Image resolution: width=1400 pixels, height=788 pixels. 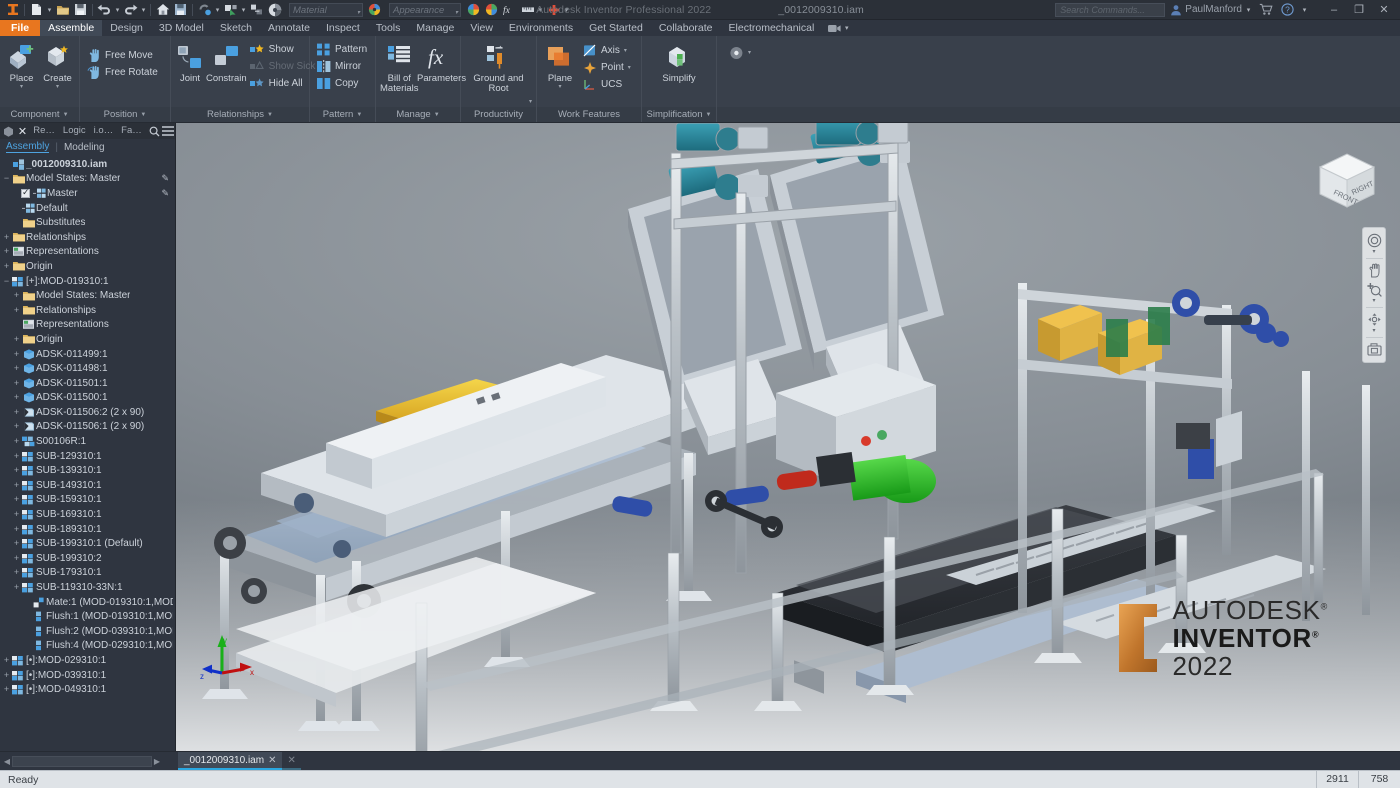 What do you see at coordinates (36, 10) in the screenshot?
I see `new-file-icon` at bounding box center [36, 10].